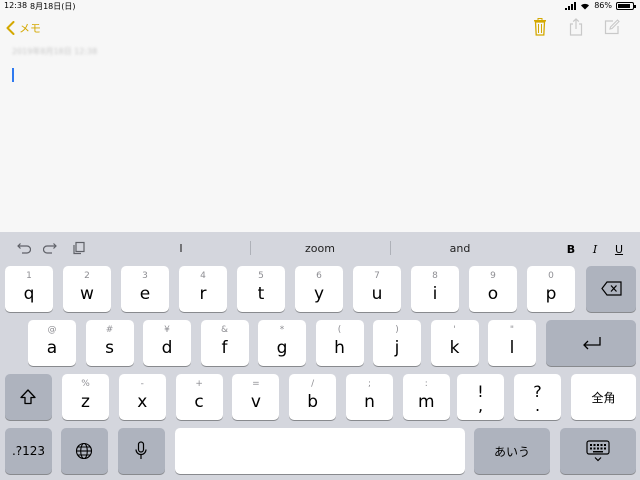 This screenshot has height=480, width=640. I want to click on numbers-key: .?123, so click(28, 451).